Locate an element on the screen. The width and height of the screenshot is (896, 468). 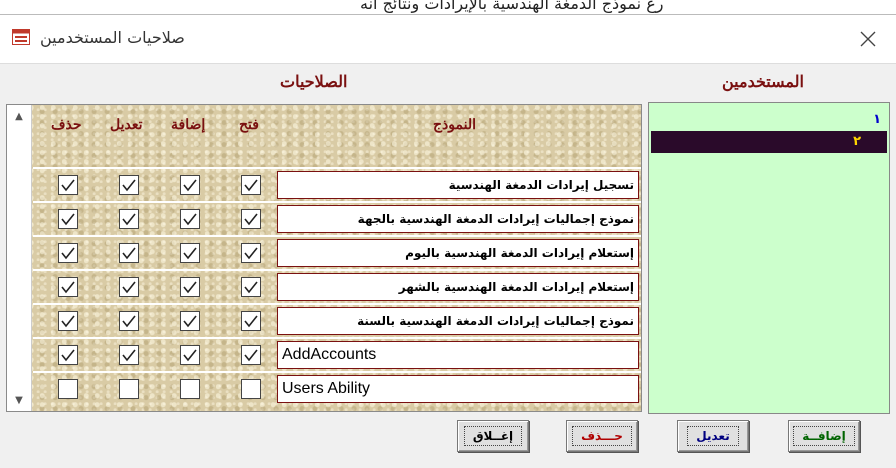
edit-button-label: تعديل is located at coordinates (713, 436).